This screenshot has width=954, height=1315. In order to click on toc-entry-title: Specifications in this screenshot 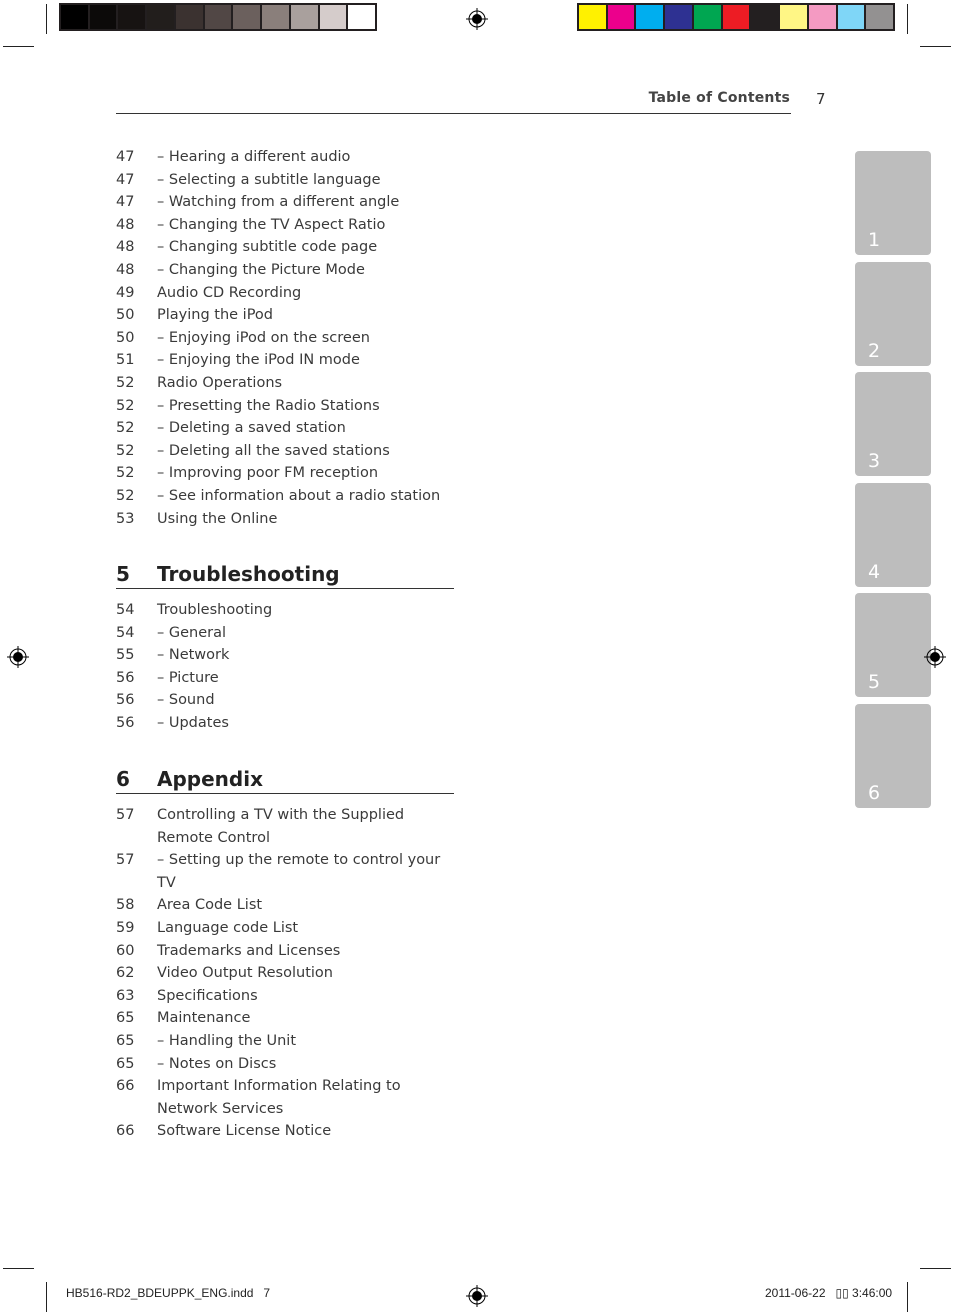, I will do `click(207, 995)`.